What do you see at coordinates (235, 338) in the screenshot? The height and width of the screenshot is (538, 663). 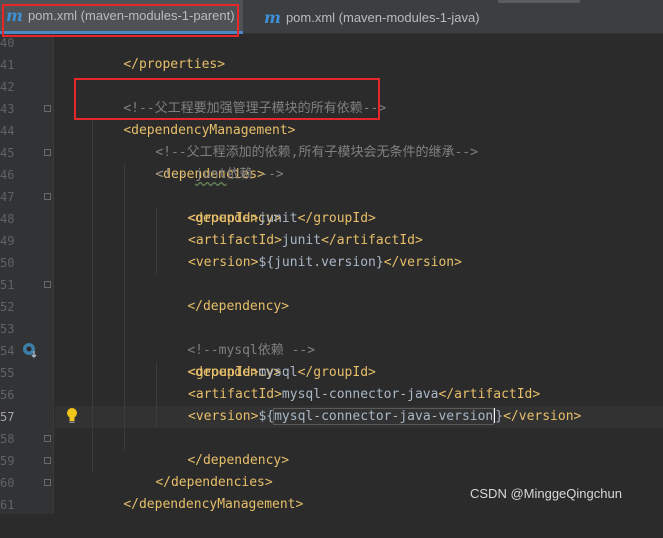 I see `code-line-53: <!--mysql依赖 -->` at bounding box center [235, 338].